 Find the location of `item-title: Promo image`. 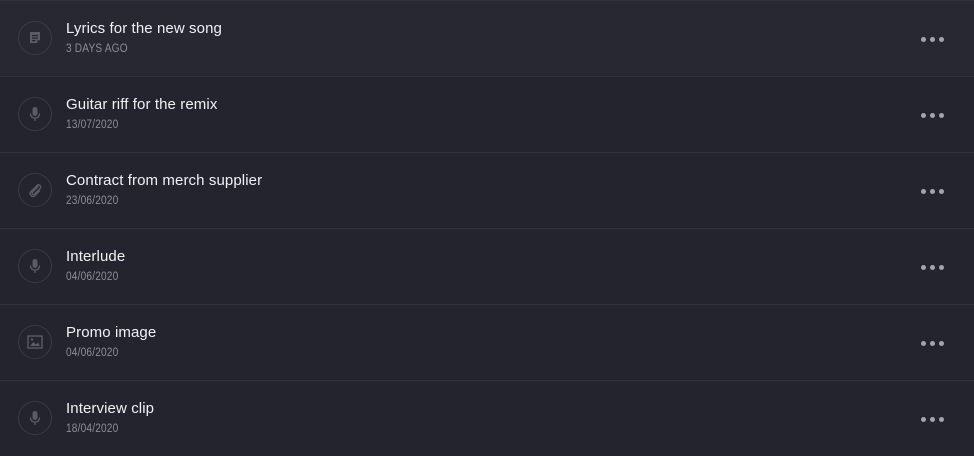

item-title: Promo image is located at coordinates (111, 332).